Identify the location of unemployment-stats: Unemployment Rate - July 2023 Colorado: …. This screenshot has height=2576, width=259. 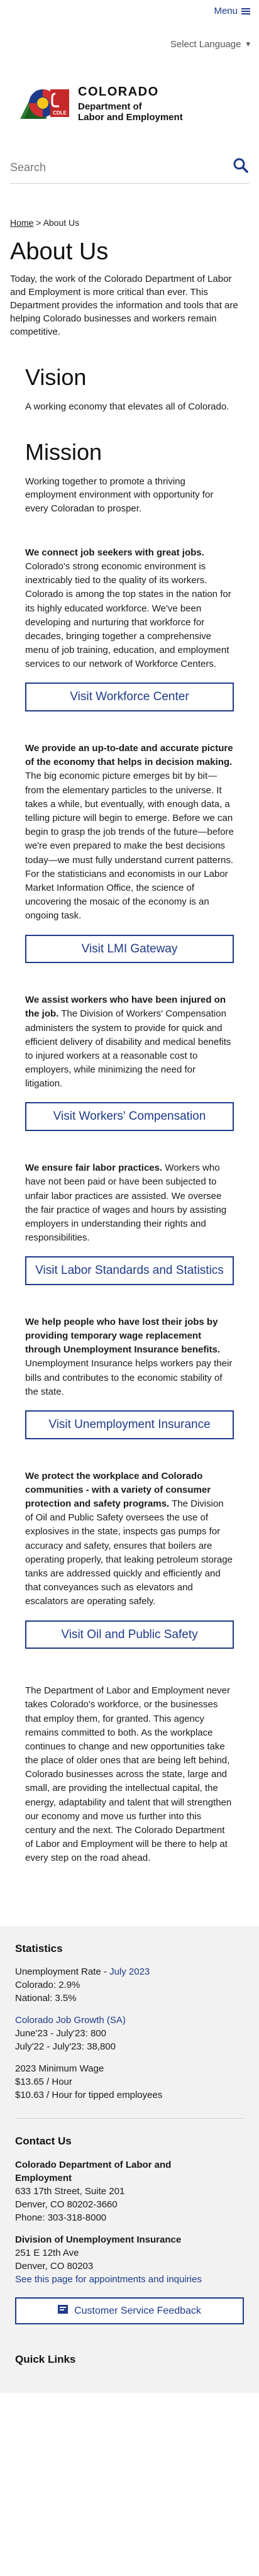
(129, 1985).